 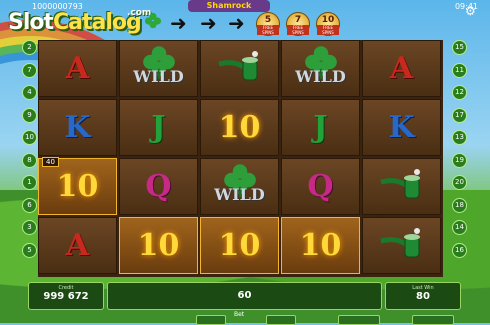 What do you see at coordinates (268, 24) in the screenshot?
I see `free-spins-badge-5: 5 FREE SPINS` at bounding box center [268, 24].